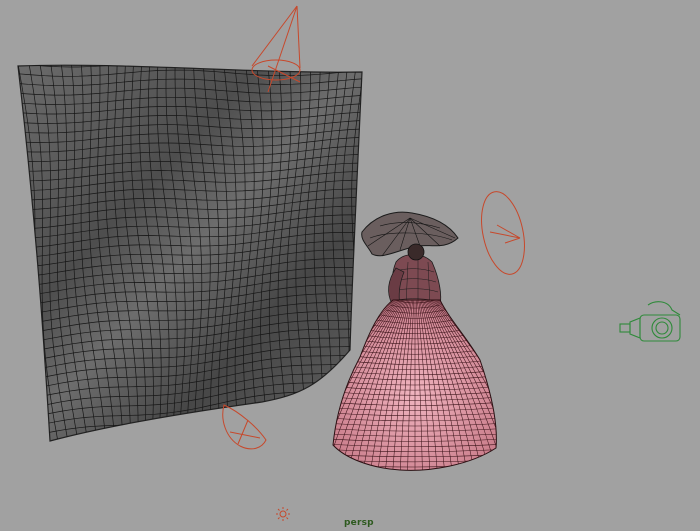 The height and width of the screenshot is (531, 700). Describe the element at coordinates (283, 514) in the screenshot. I see `directional-light-icon` at that location.